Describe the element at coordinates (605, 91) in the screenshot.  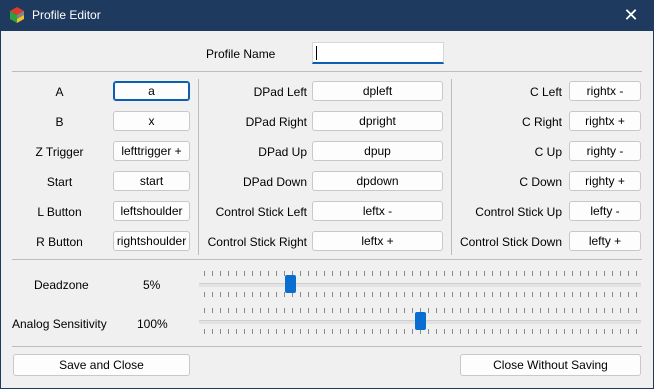
I see `mapping-button: rightx -` at that location.